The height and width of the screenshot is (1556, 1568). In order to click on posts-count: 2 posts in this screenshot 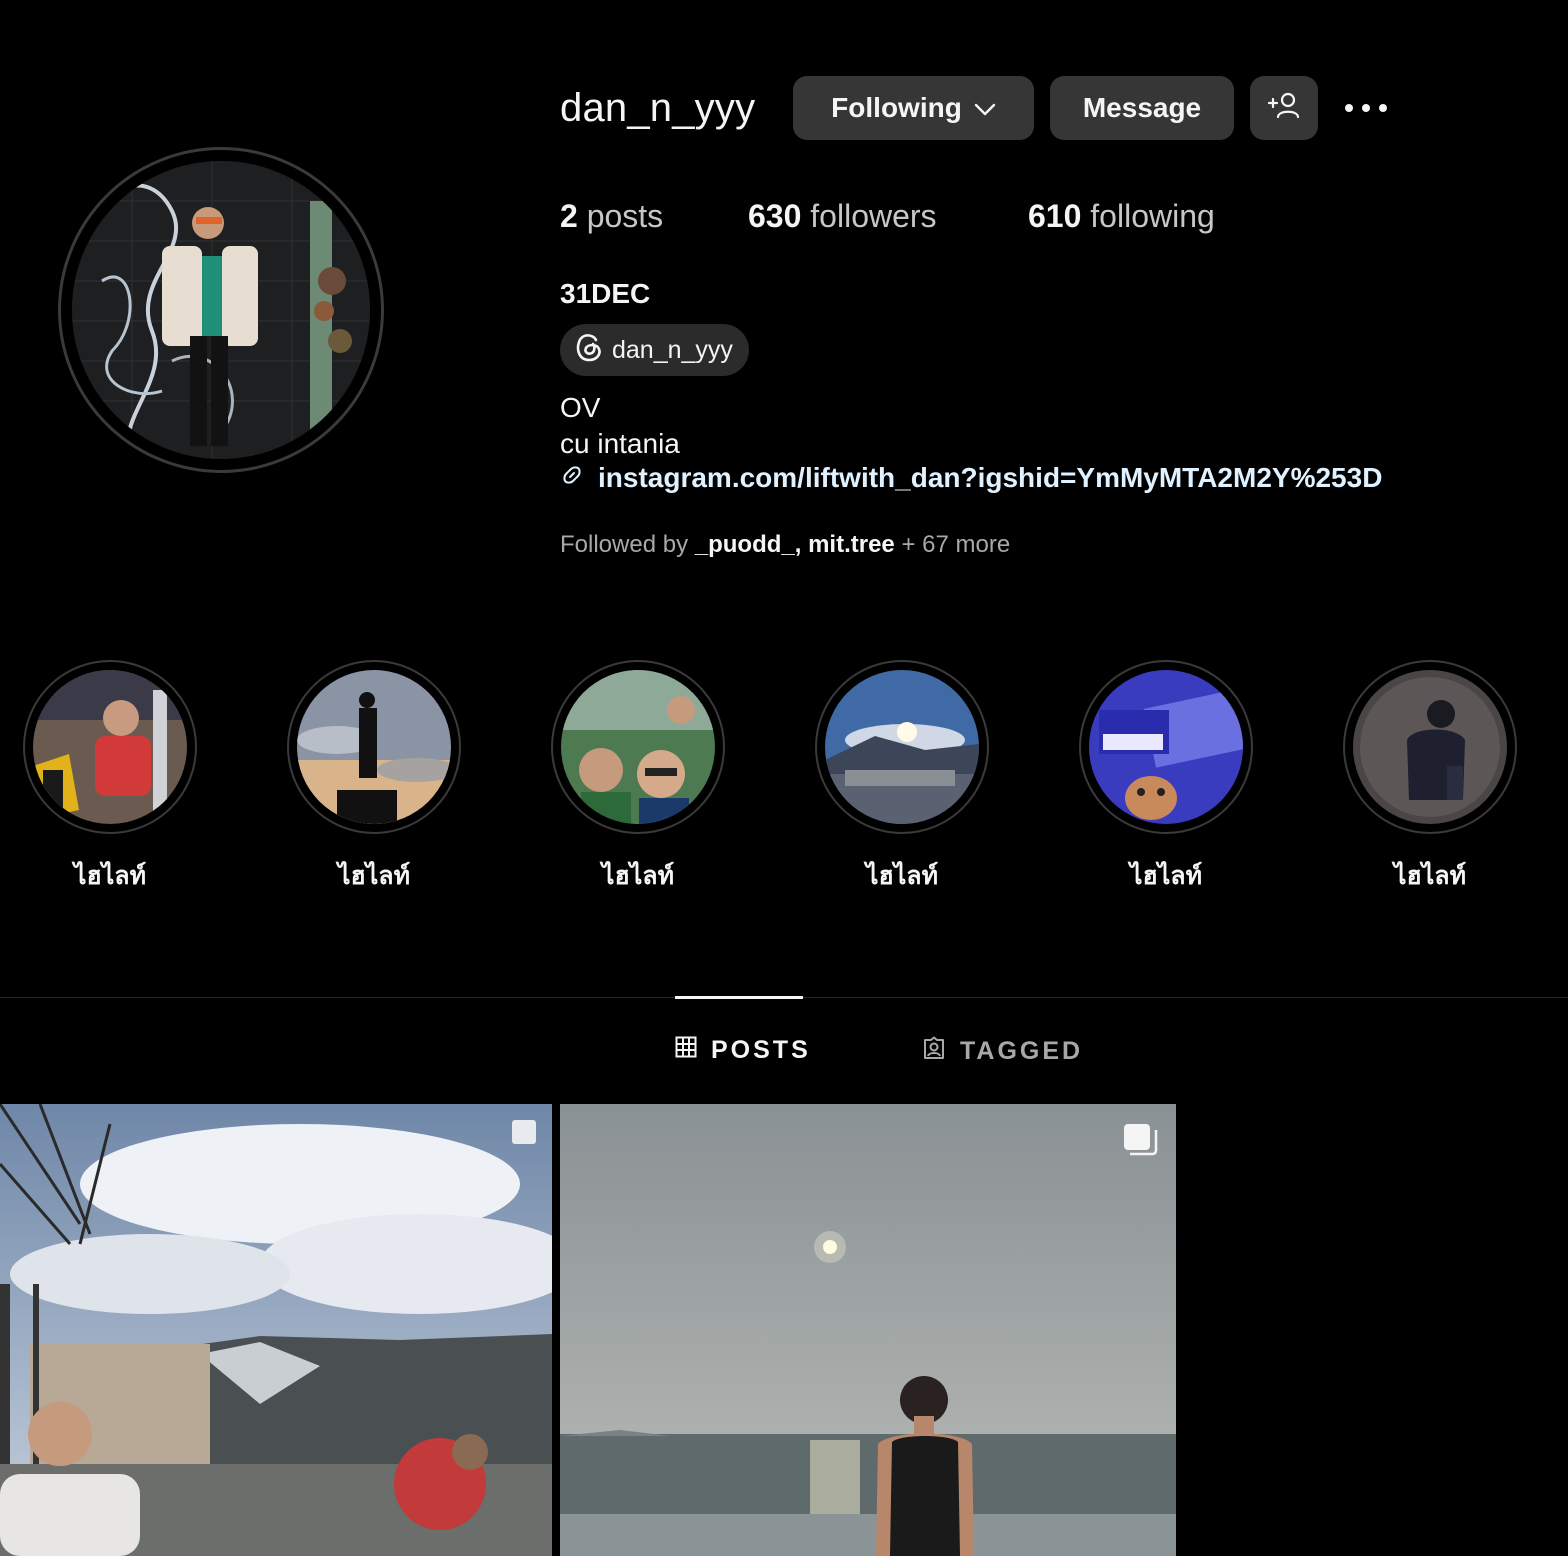, I will do `click(611, 216)`.